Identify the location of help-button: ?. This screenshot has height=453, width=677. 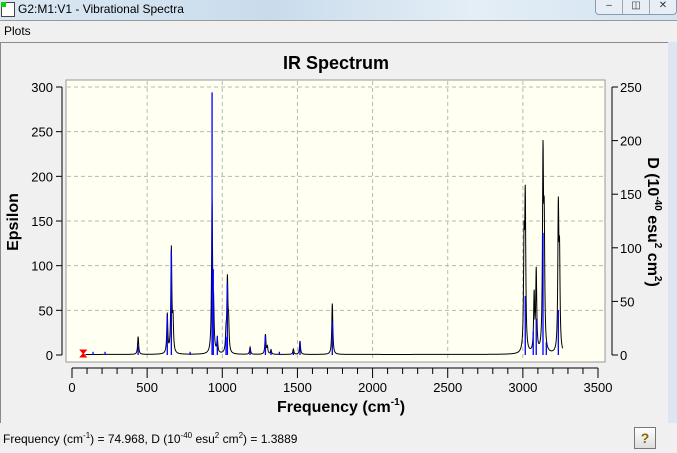
(645, 438).